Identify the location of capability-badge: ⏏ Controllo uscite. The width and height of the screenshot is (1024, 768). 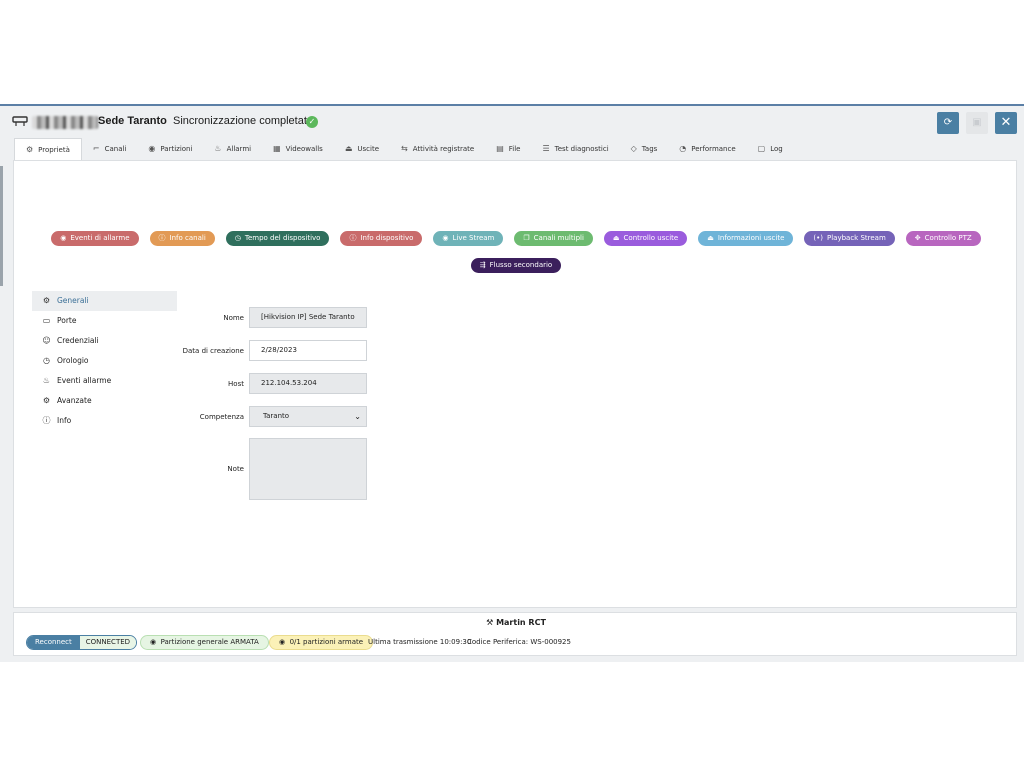
(645, 238).